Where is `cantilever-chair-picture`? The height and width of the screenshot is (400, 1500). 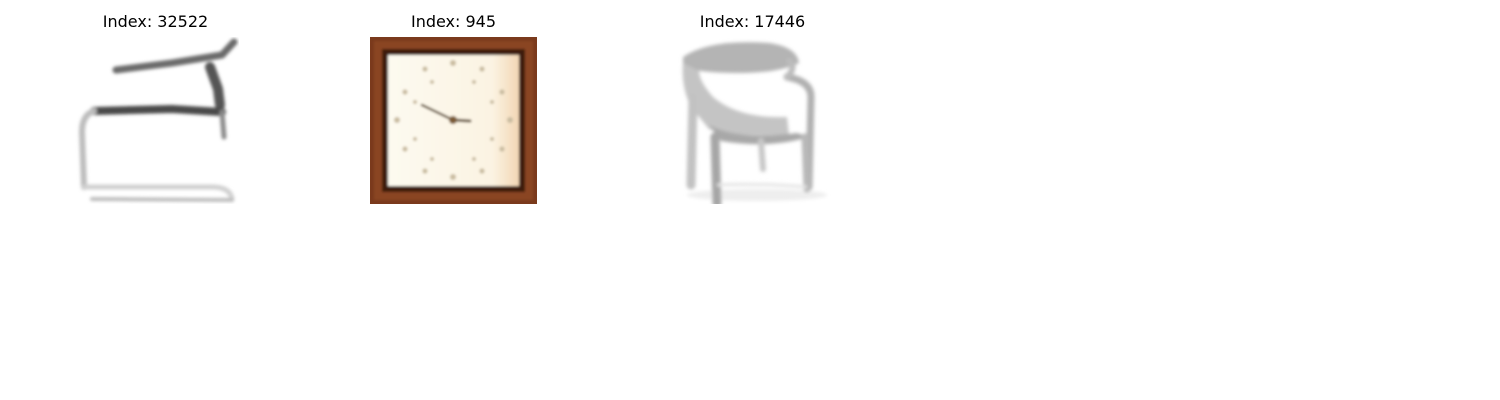
cantilever-chair-picture is located at coordinates (155, 120).